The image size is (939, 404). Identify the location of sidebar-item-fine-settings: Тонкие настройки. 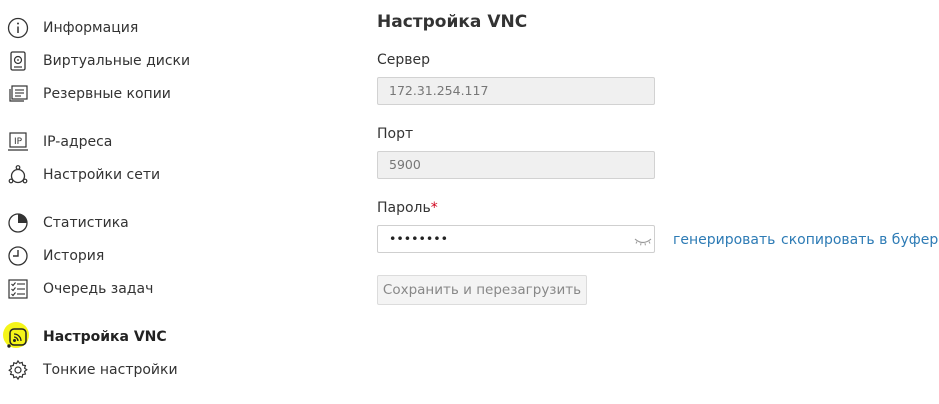
(156, 370).